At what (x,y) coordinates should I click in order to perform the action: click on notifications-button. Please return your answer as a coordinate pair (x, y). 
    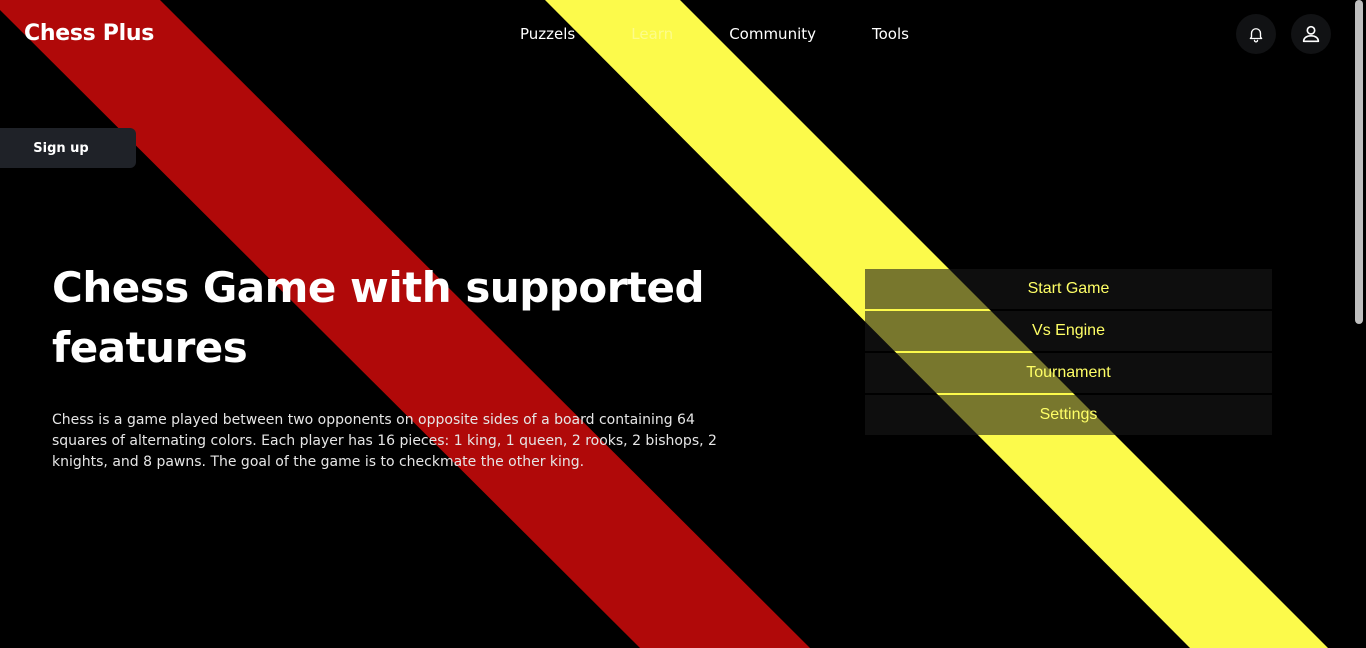
    Looking at the image, I should click on (1256, 34).